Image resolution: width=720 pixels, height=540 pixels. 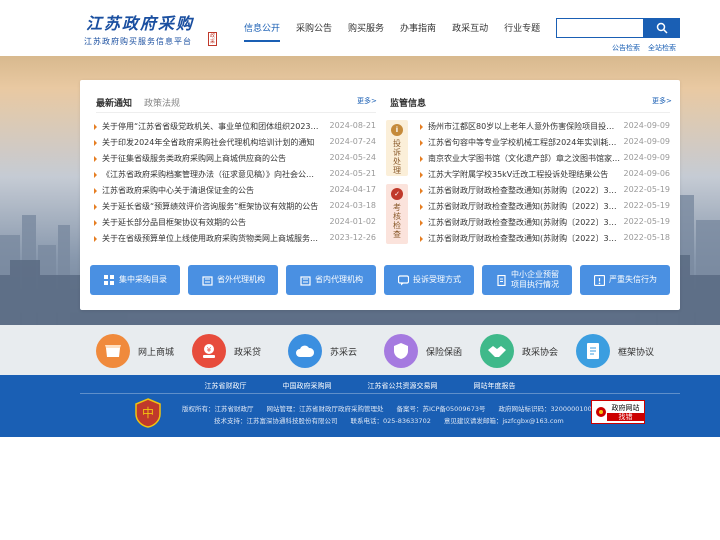 I want to click on warning-icon, so click(x=599, y=280).